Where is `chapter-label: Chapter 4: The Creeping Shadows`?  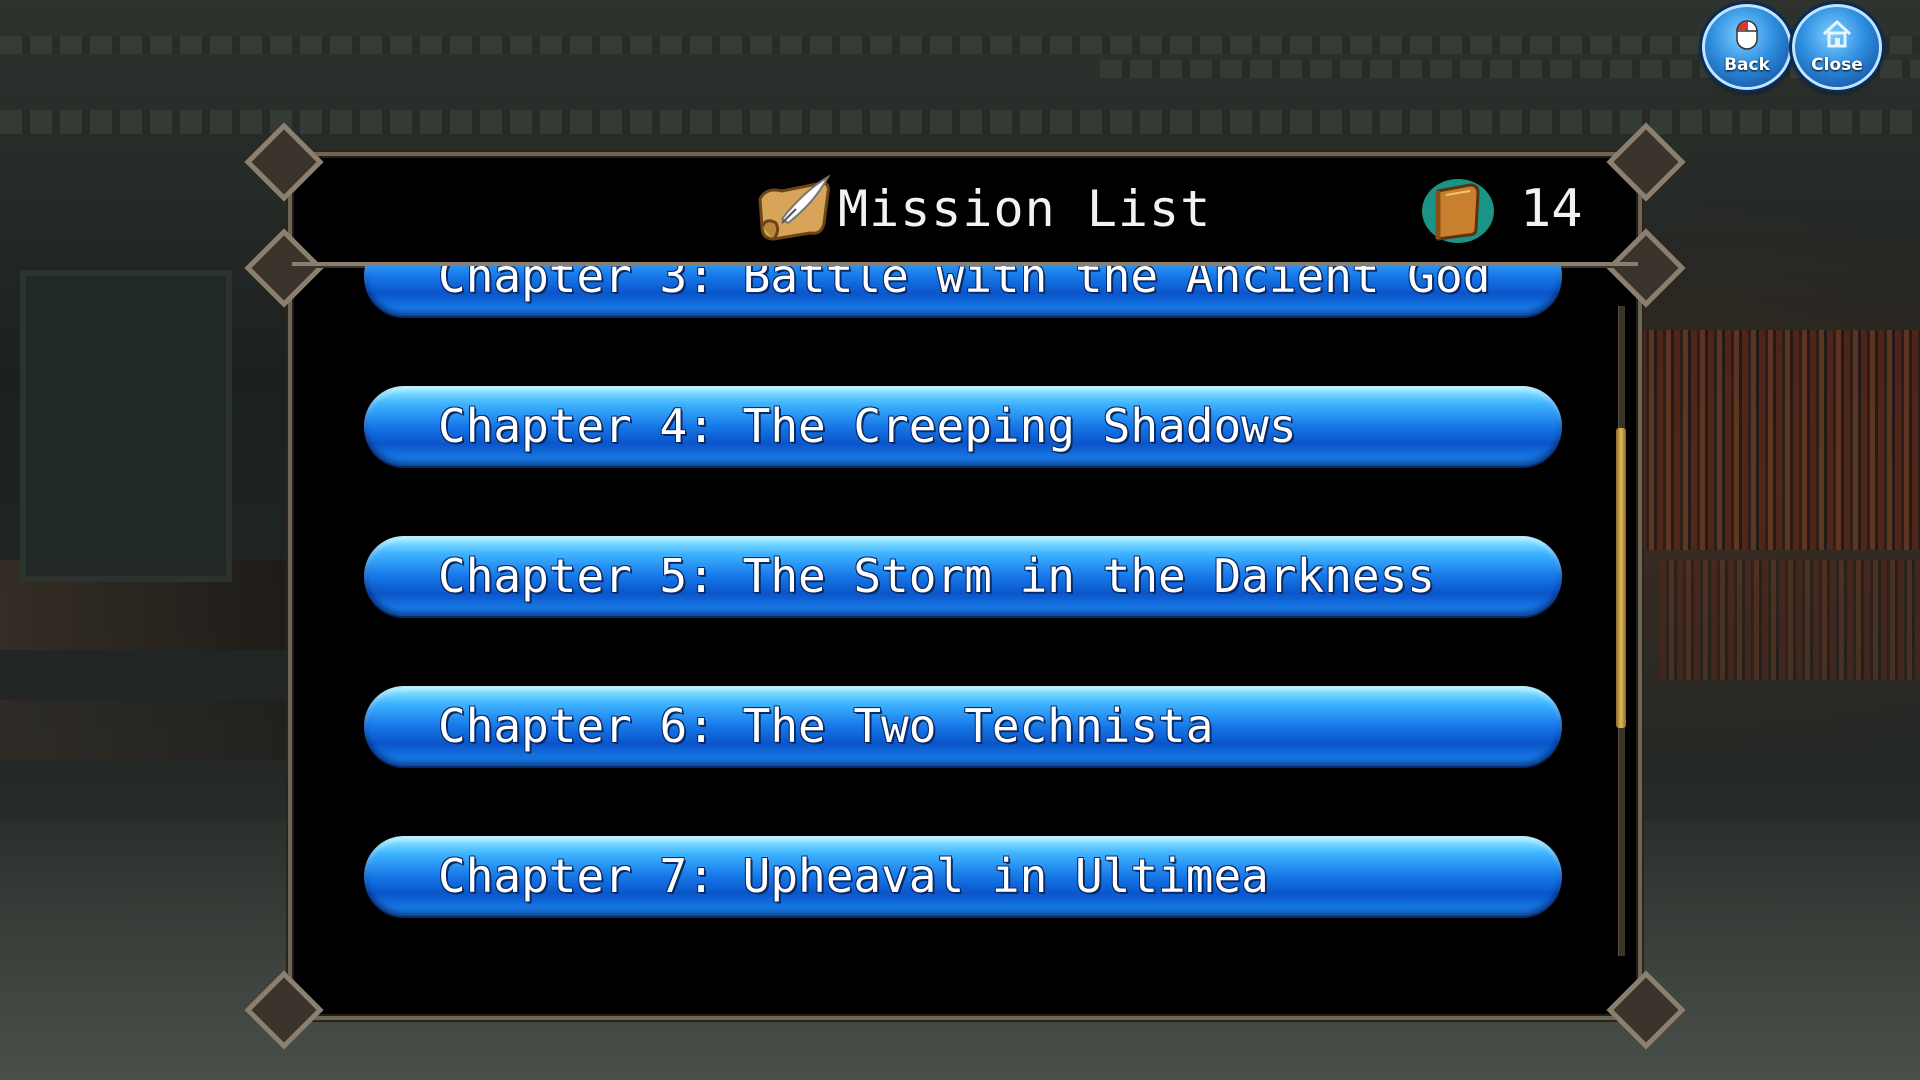 chapter-label: Chapter 4: The Creeping Shadows is located at coordinates (867, 426).